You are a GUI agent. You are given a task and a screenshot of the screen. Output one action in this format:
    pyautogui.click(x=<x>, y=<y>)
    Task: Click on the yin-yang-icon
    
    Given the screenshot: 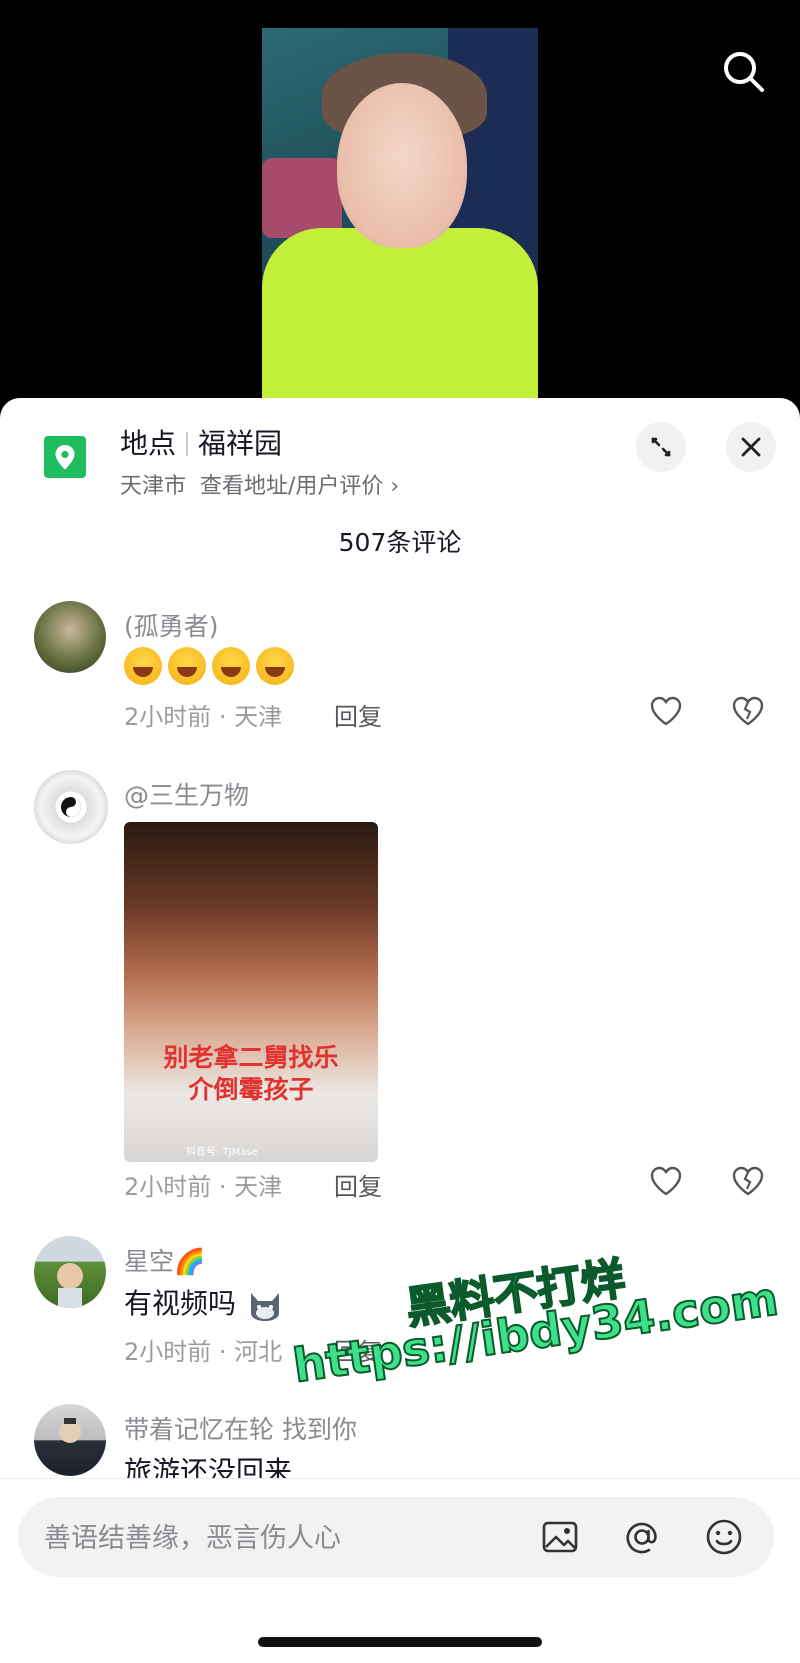 What is the action you would take?
    pyautogui.click(x=71, y=807)
    